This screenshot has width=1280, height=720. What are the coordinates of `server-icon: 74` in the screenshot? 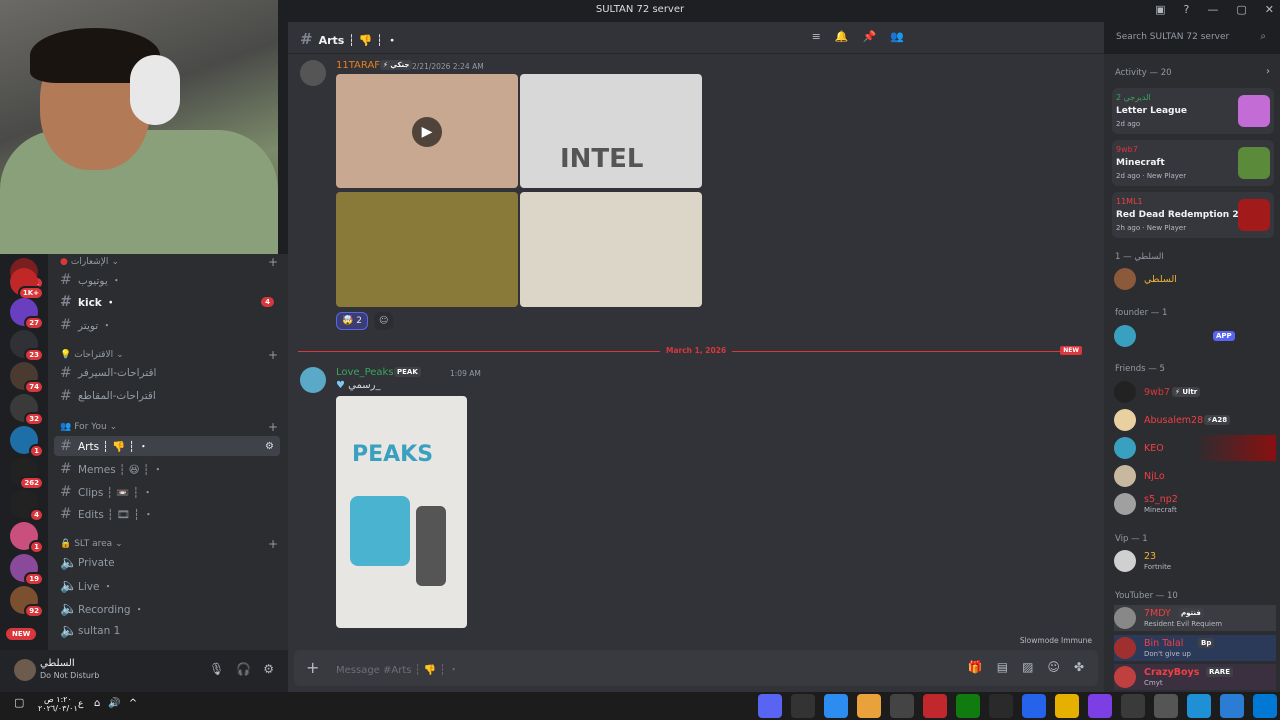 It's located at (27, 378).